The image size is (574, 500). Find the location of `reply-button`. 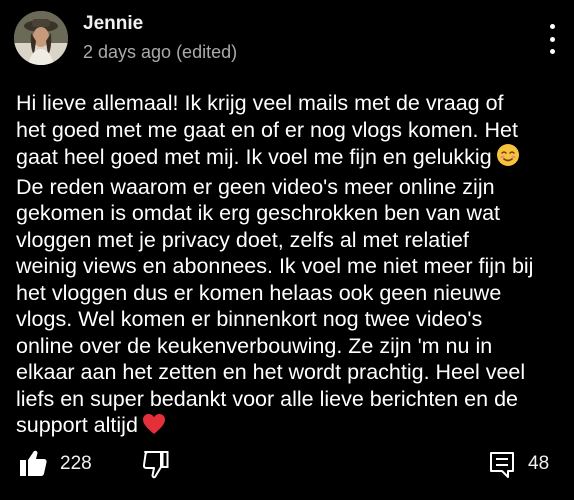

reply-button is located at coordinates (502, 465).